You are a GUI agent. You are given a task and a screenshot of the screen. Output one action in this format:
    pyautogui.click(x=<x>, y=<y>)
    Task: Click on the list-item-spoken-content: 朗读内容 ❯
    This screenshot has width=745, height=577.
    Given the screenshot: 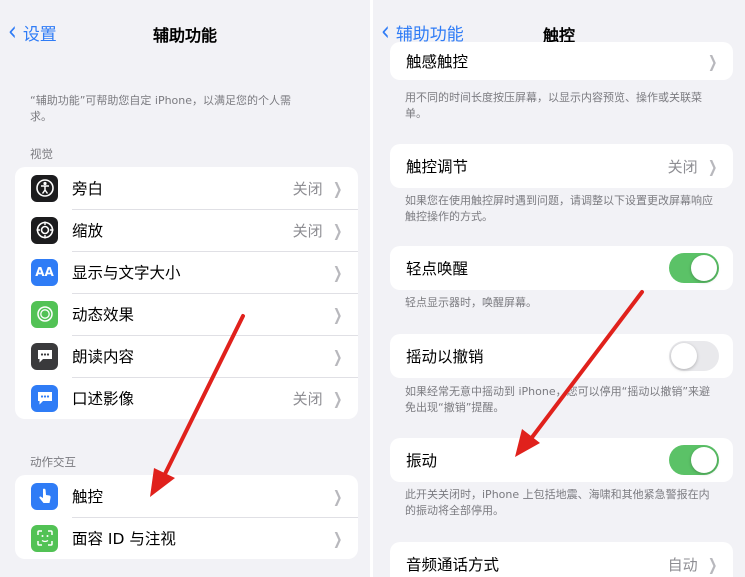 What is the action you would take?
    pyautogui.click(x=186, y=356)
    